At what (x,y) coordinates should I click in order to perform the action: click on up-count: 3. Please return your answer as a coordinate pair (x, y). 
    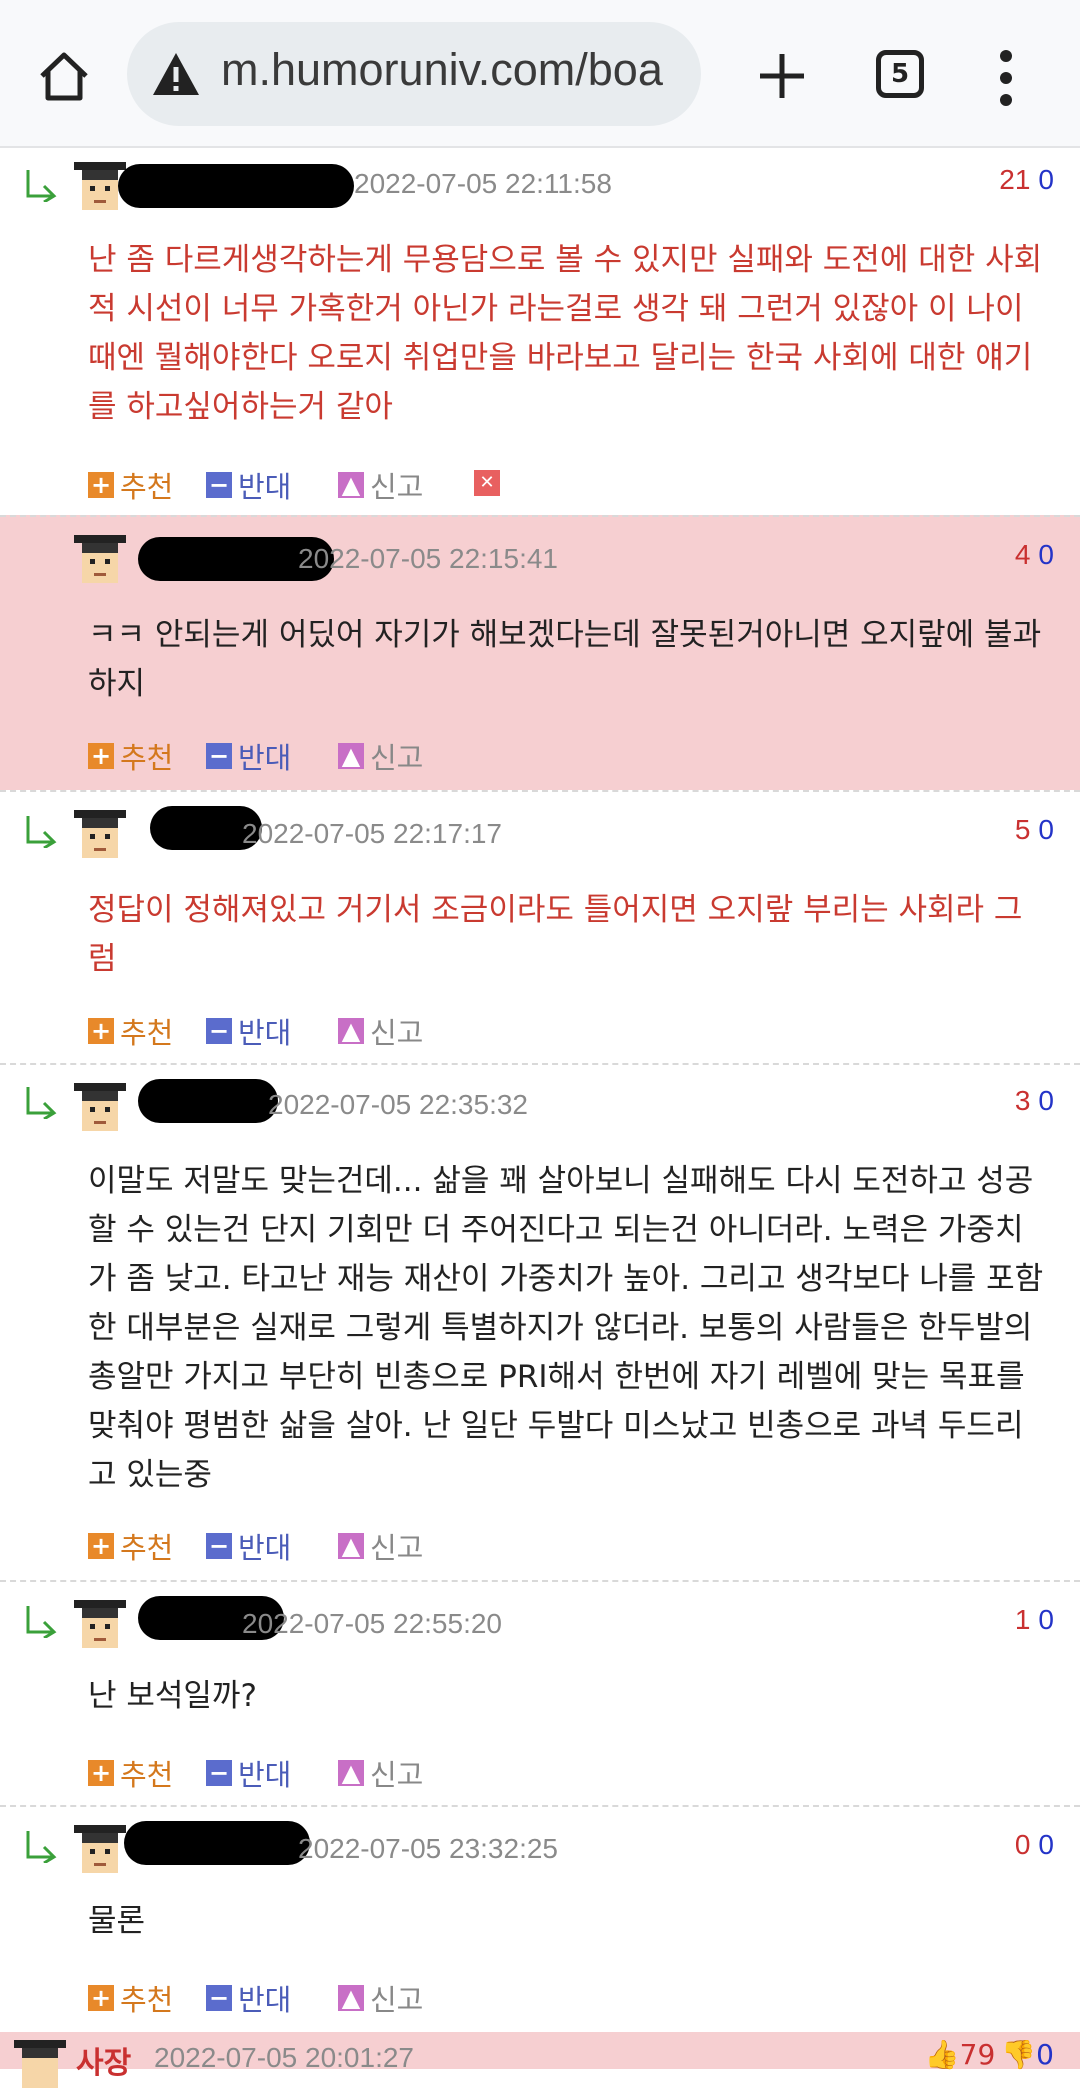
    Looking at the image, I should click on (1022, 1100).